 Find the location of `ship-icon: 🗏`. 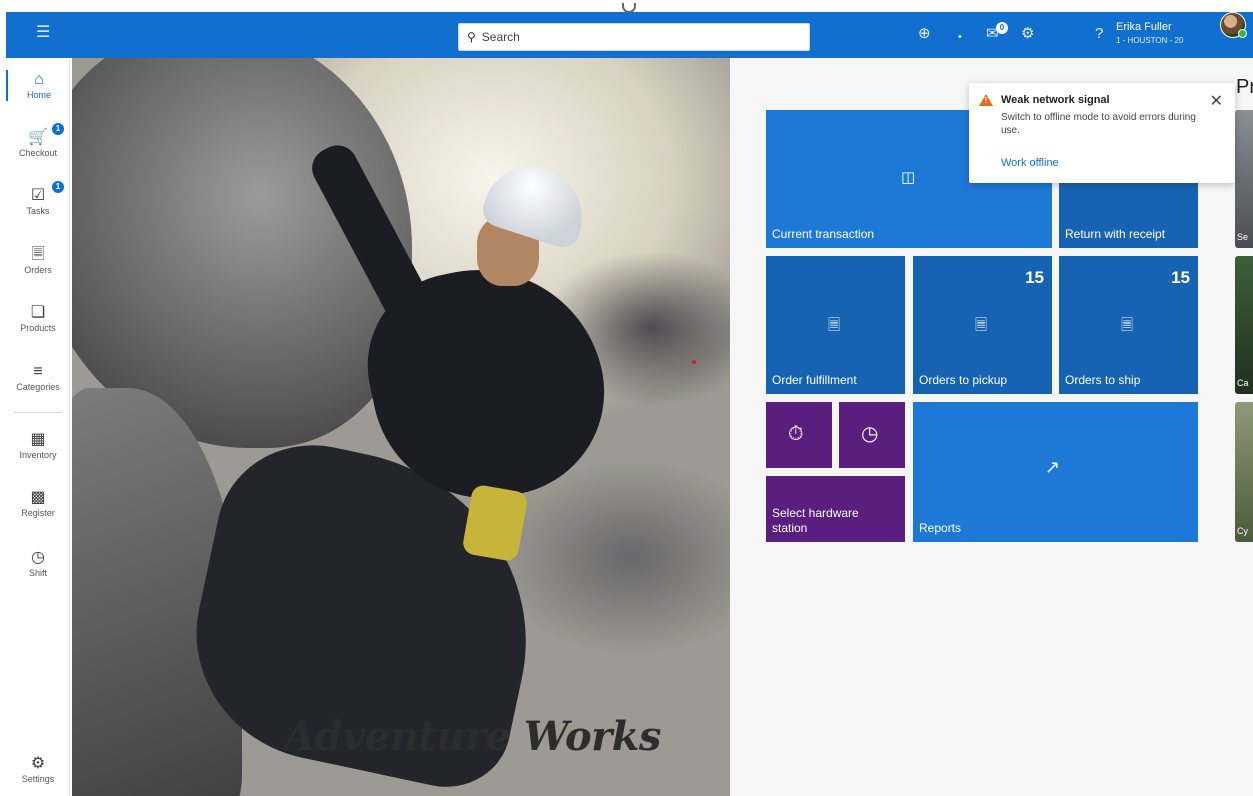

ship-icon: 🗏 is located at coordinates (1127, 325).